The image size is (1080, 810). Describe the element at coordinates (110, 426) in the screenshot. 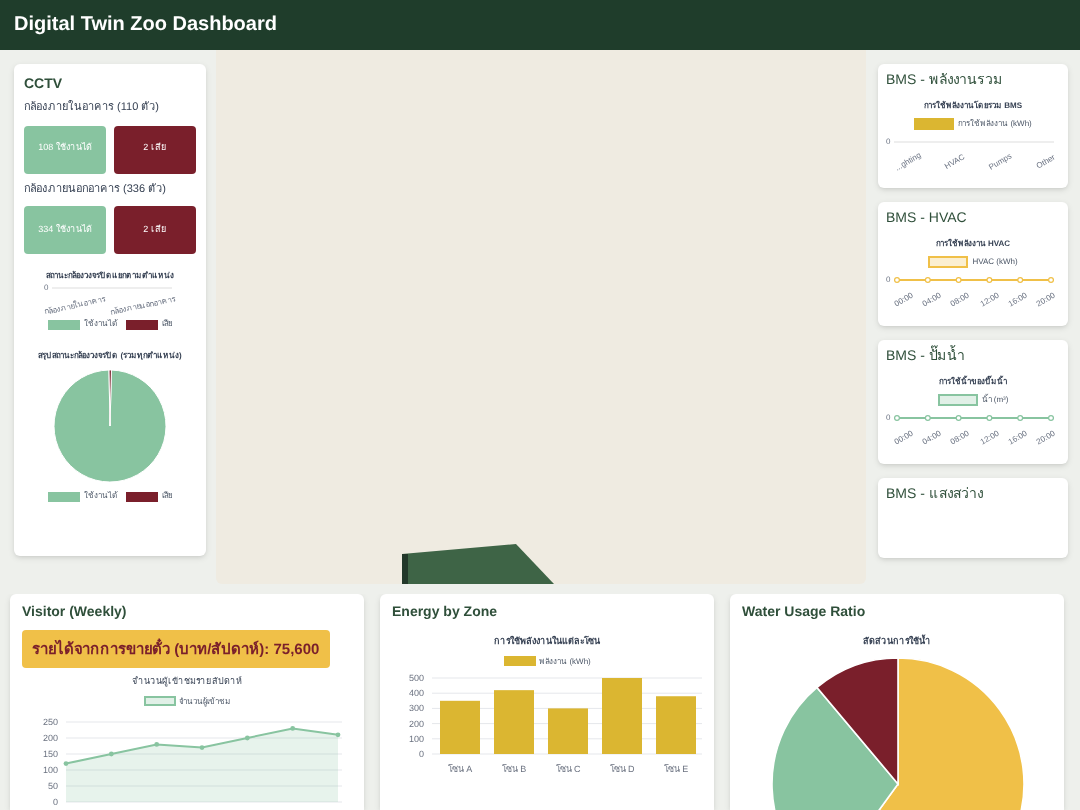

I see `pie-chart-drawing` at that location.